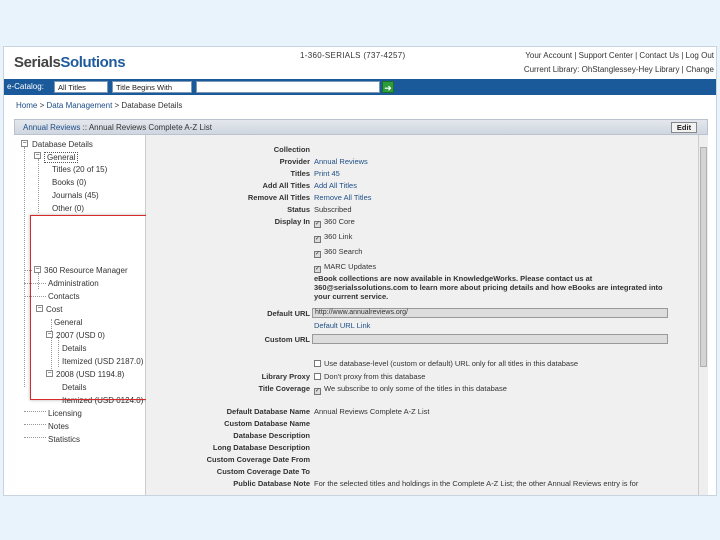 This screenshot has height=540, width=720. Describe the element at coordinates (152, 87) in the screenshot. I see `match-type-select: Title Begins With` at that location.